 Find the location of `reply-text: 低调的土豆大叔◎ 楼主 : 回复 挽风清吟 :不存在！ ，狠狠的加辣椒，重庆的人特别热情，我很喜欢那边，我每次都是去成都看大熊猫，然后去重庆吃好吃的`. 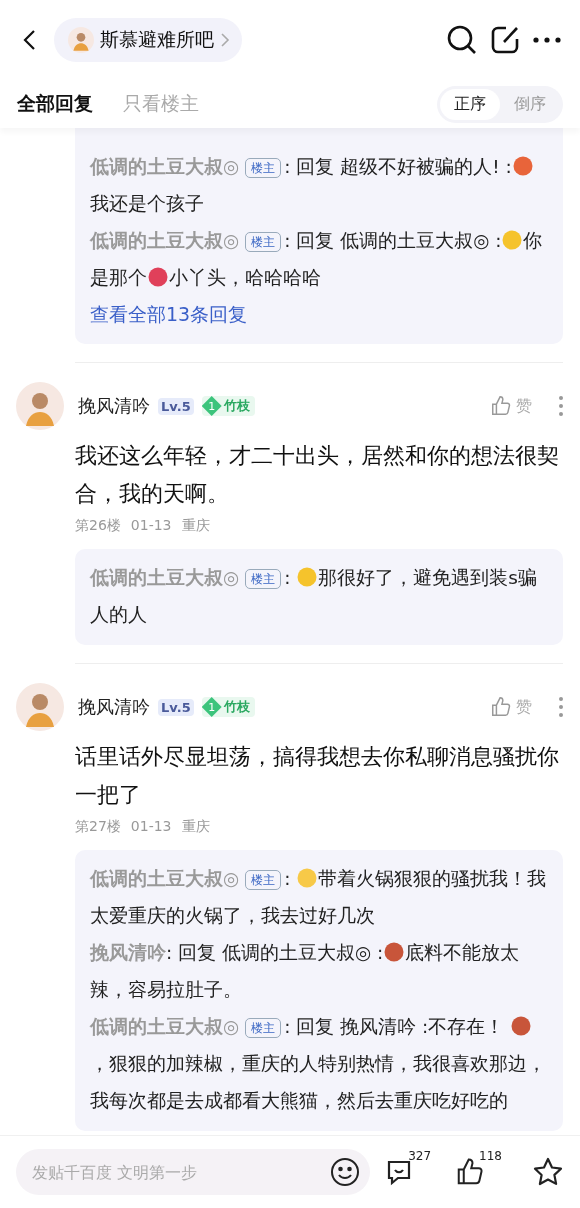

reply-text: 低调的土豆大叔◎ 楼主 : 回复 挽风清吟 :不存在！ ，狠狠的加辣椒，重庆的人特别热情，我很喜欢那边，我每次都是去成都看大熊猫，然后去重庆吃好吃的 is located at coordinates (318, 1064).